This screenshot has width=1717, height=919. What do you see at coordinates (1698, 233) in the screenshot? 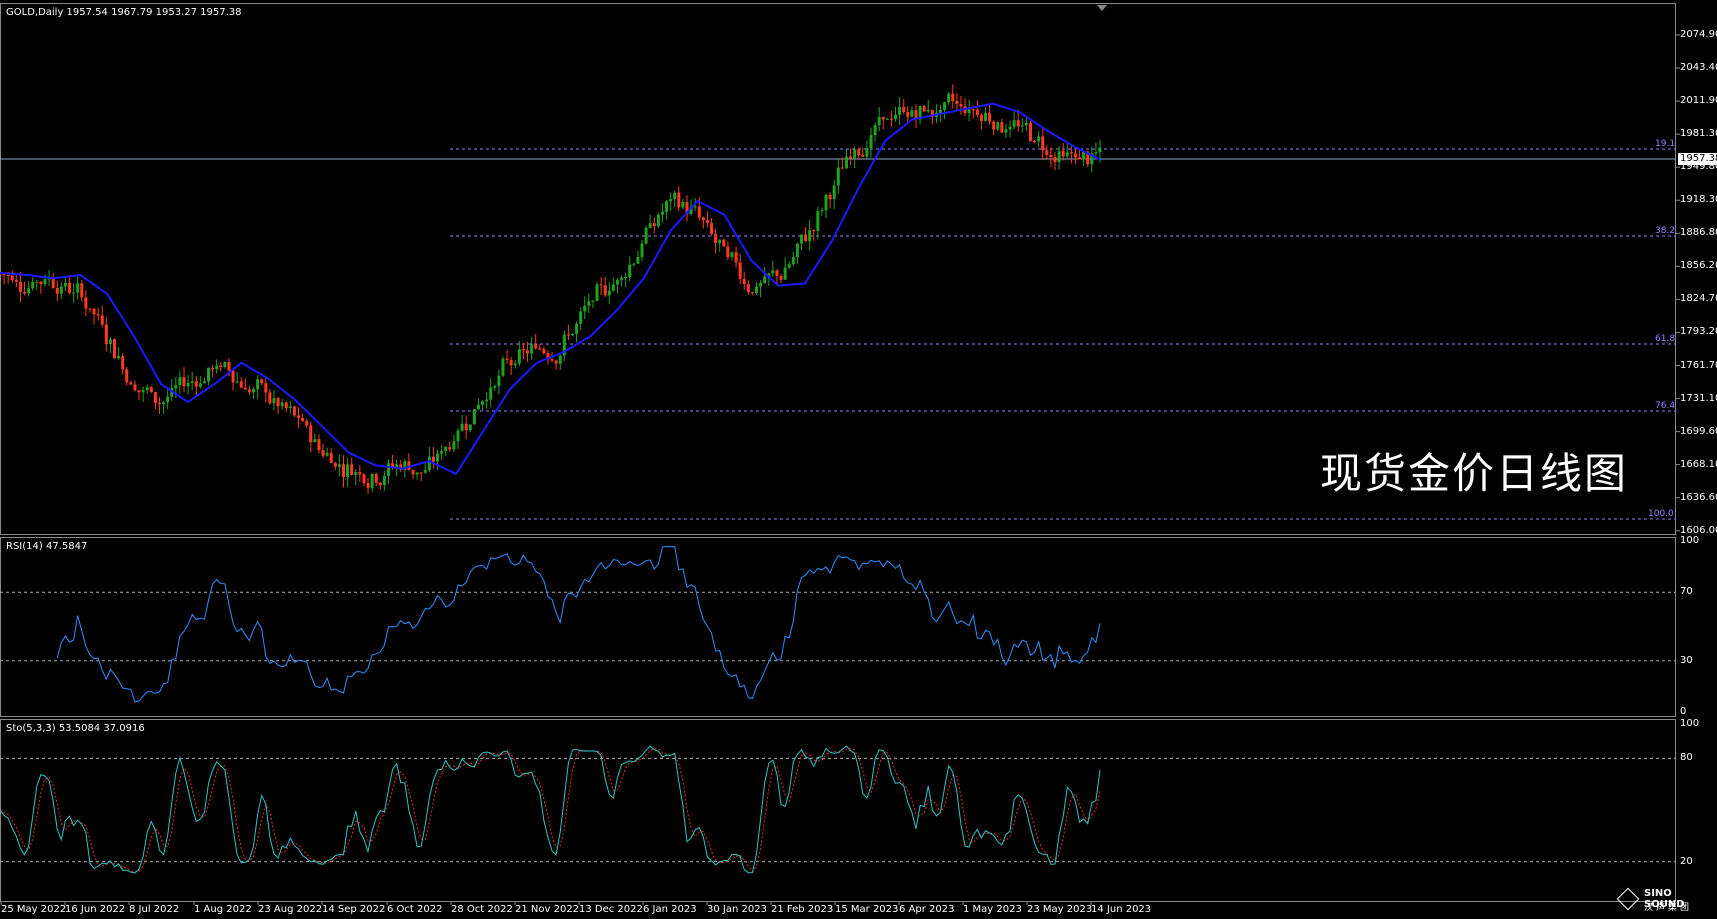
I see `price-tick-label: 1886.80` at bounding box center [1698, 233].